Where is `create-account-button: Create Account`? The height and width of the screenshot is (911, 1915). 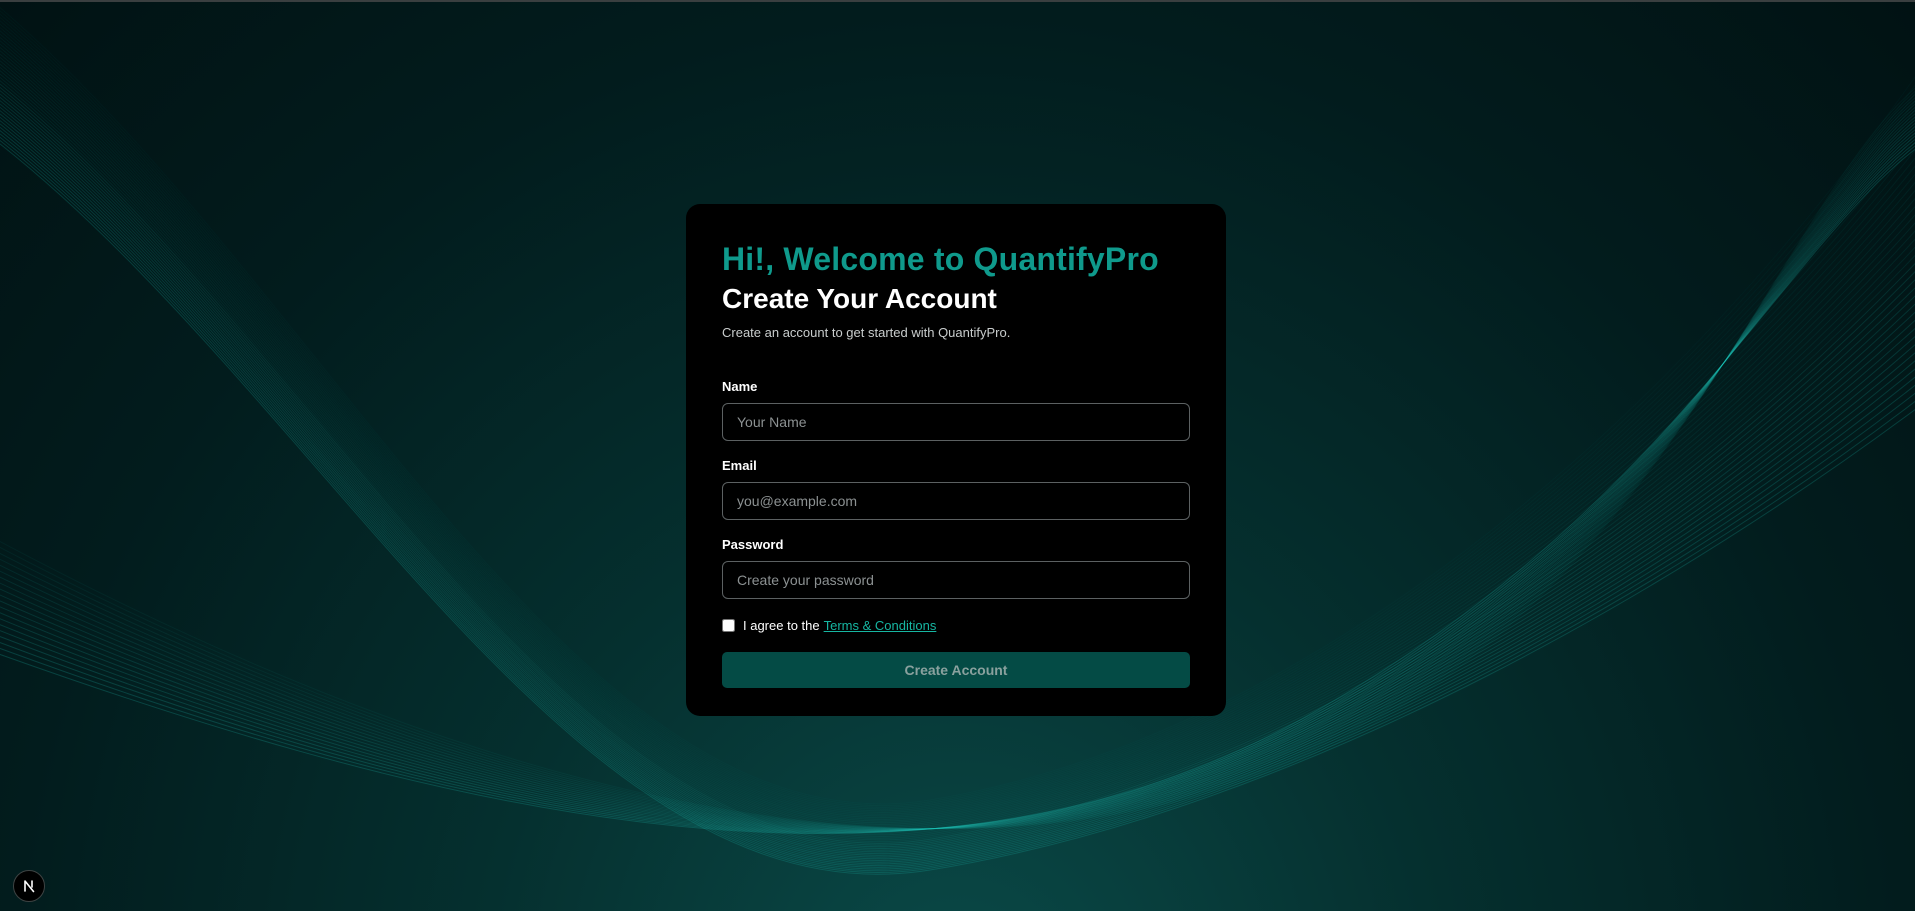 create-account-button: Create Account is located at coordinates (956, 670).